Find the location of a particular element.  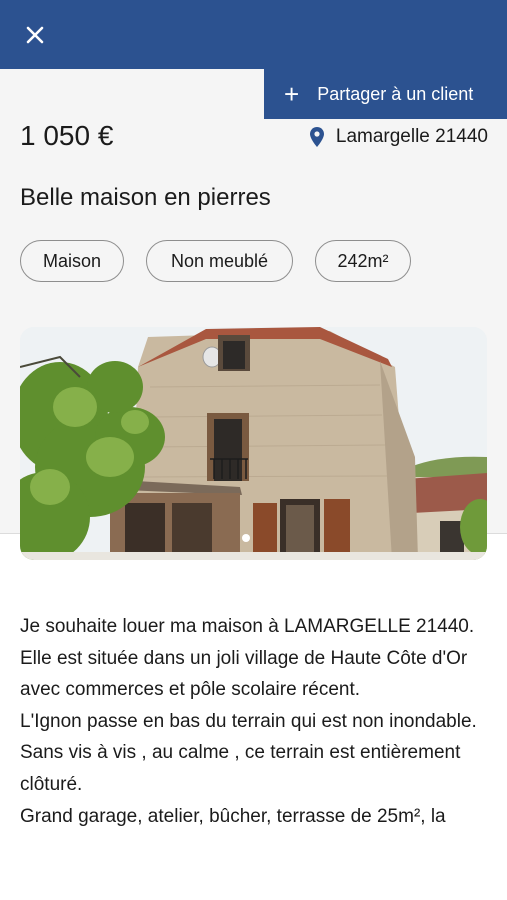

listing-tags: Maison Non meublé 242m² is located at coordinates (226, 261).